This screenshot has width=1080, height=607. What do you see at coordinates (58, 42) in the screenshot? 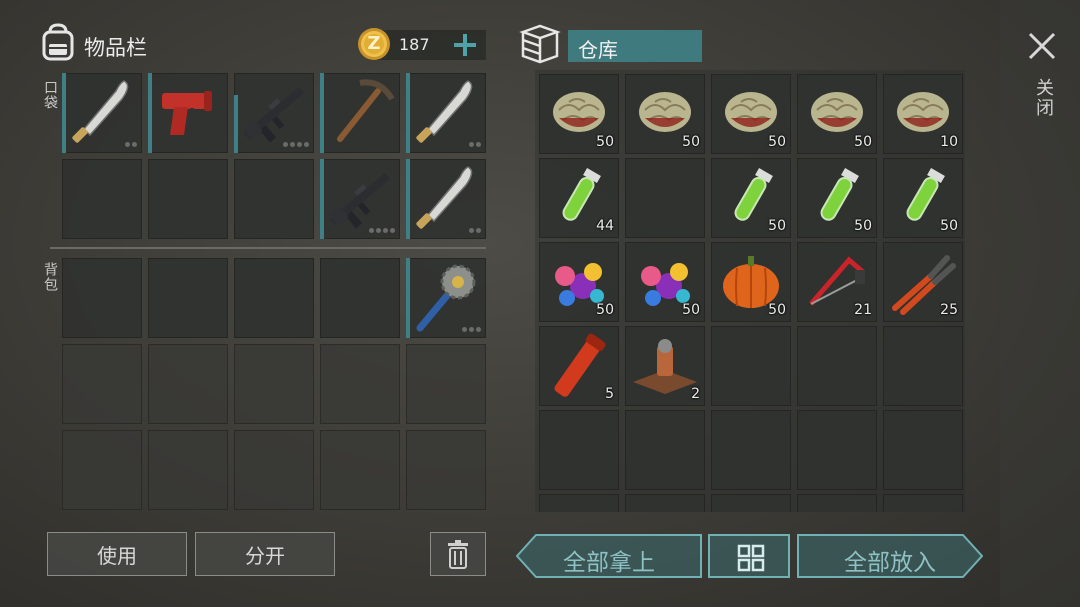
I see `backpack-icon` at bounding box center [58, 42].